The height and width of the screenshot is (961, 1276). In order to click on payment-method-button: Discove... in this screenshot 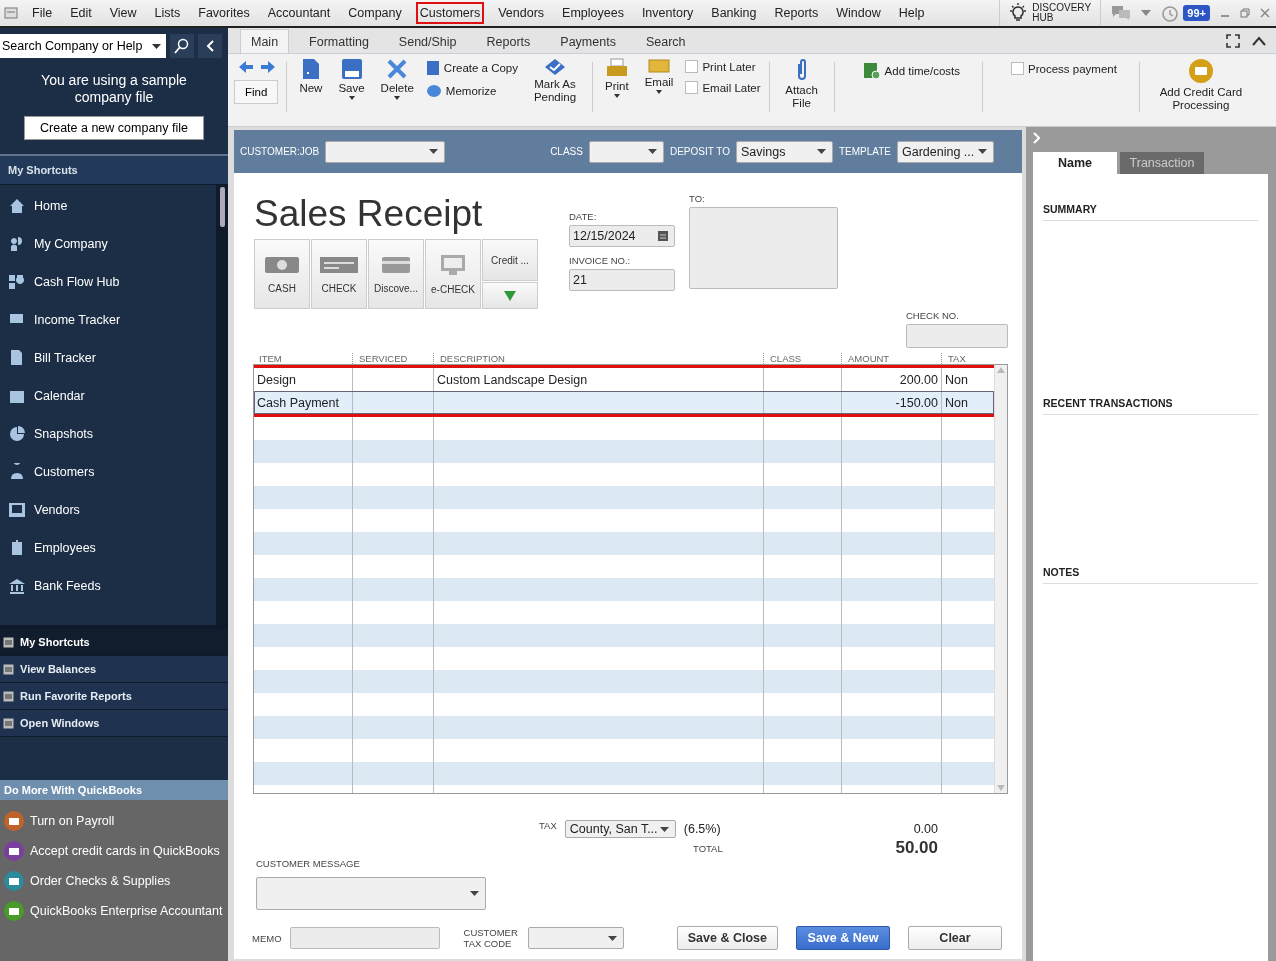, I will do `click(396, 274)`.